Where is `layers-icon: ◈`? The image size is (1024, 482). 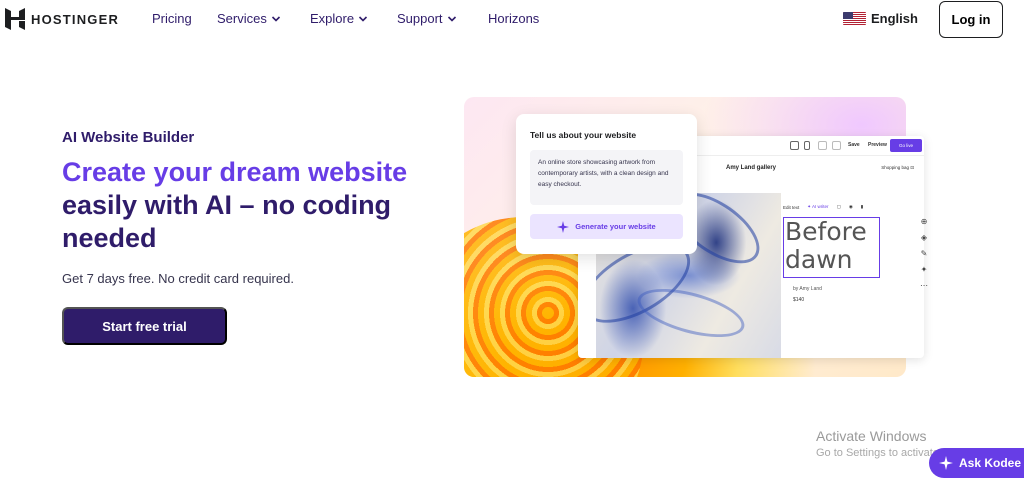 layers-icon: ◈ is located at coordinates (924, 237).